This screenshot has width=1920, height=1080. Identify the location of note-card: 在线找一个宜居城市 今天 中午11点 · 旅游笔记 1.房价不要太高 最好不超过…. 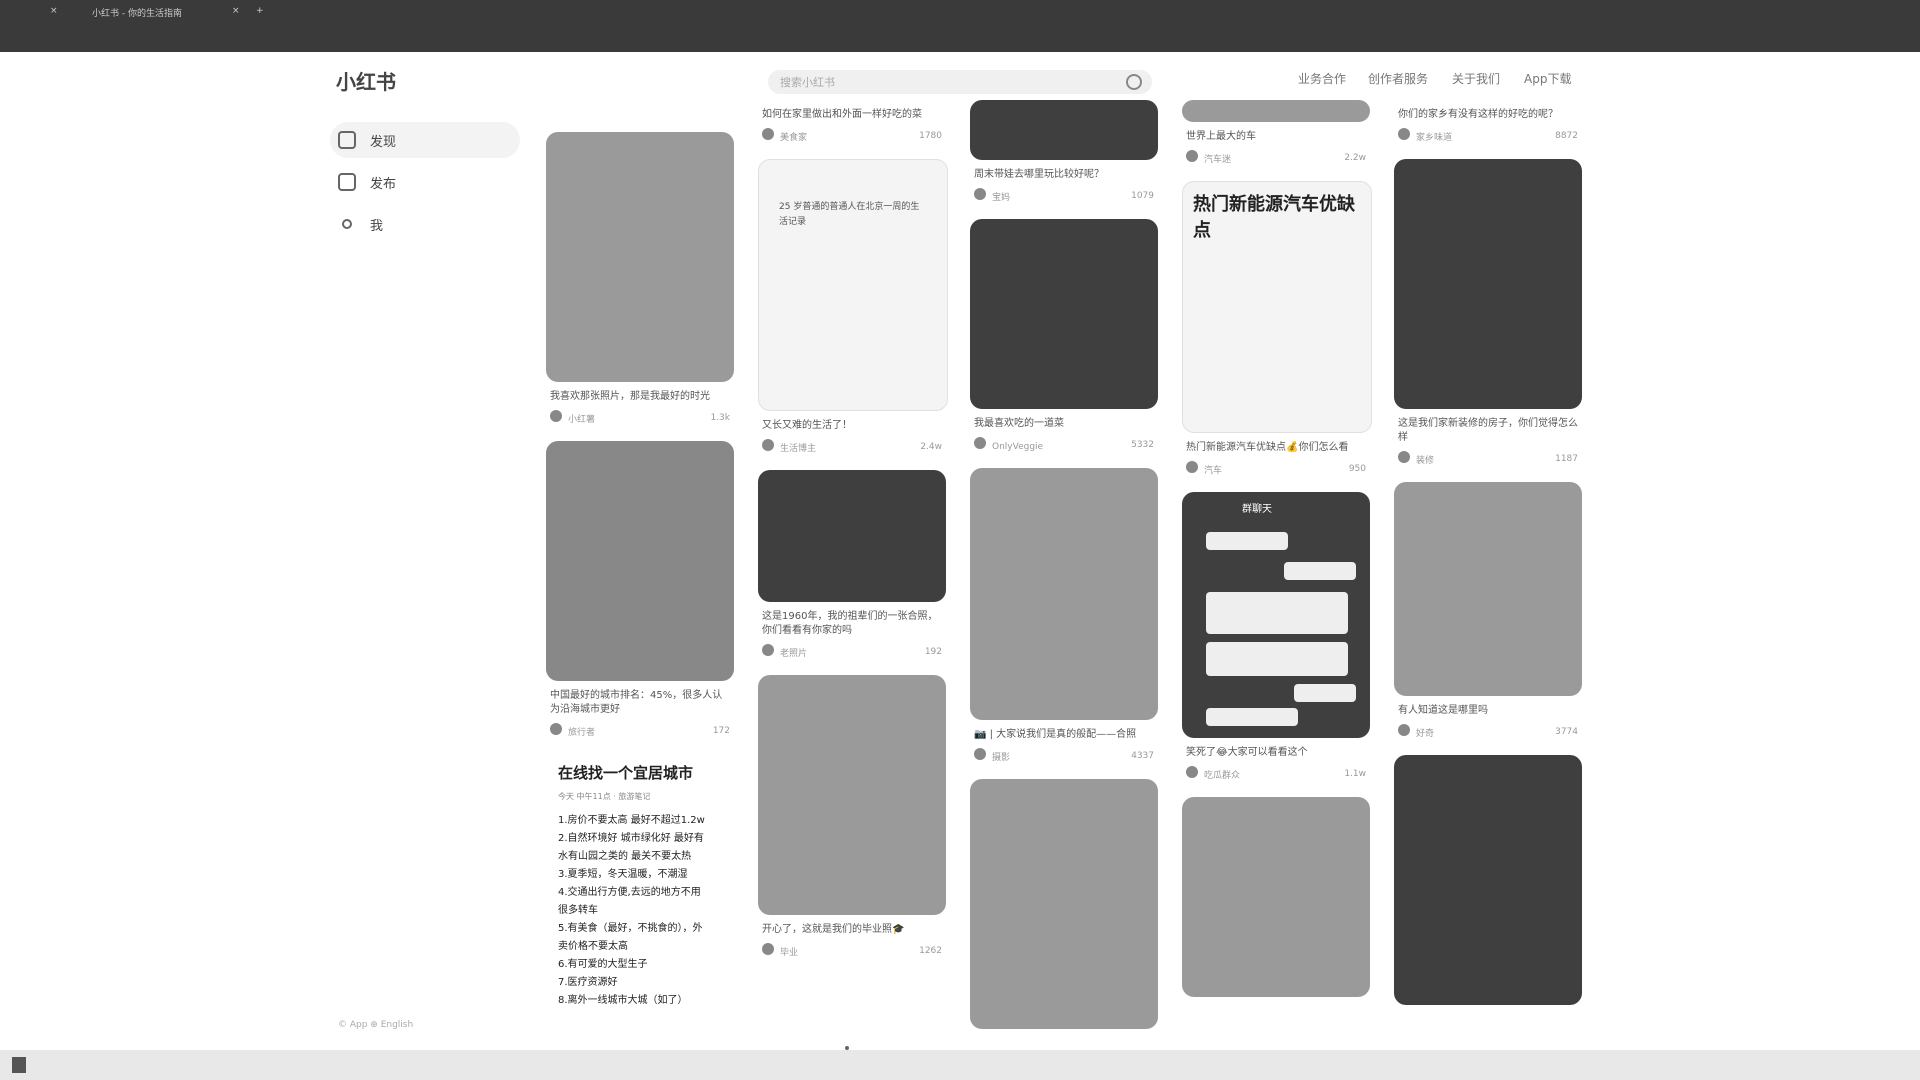
(640, 887).